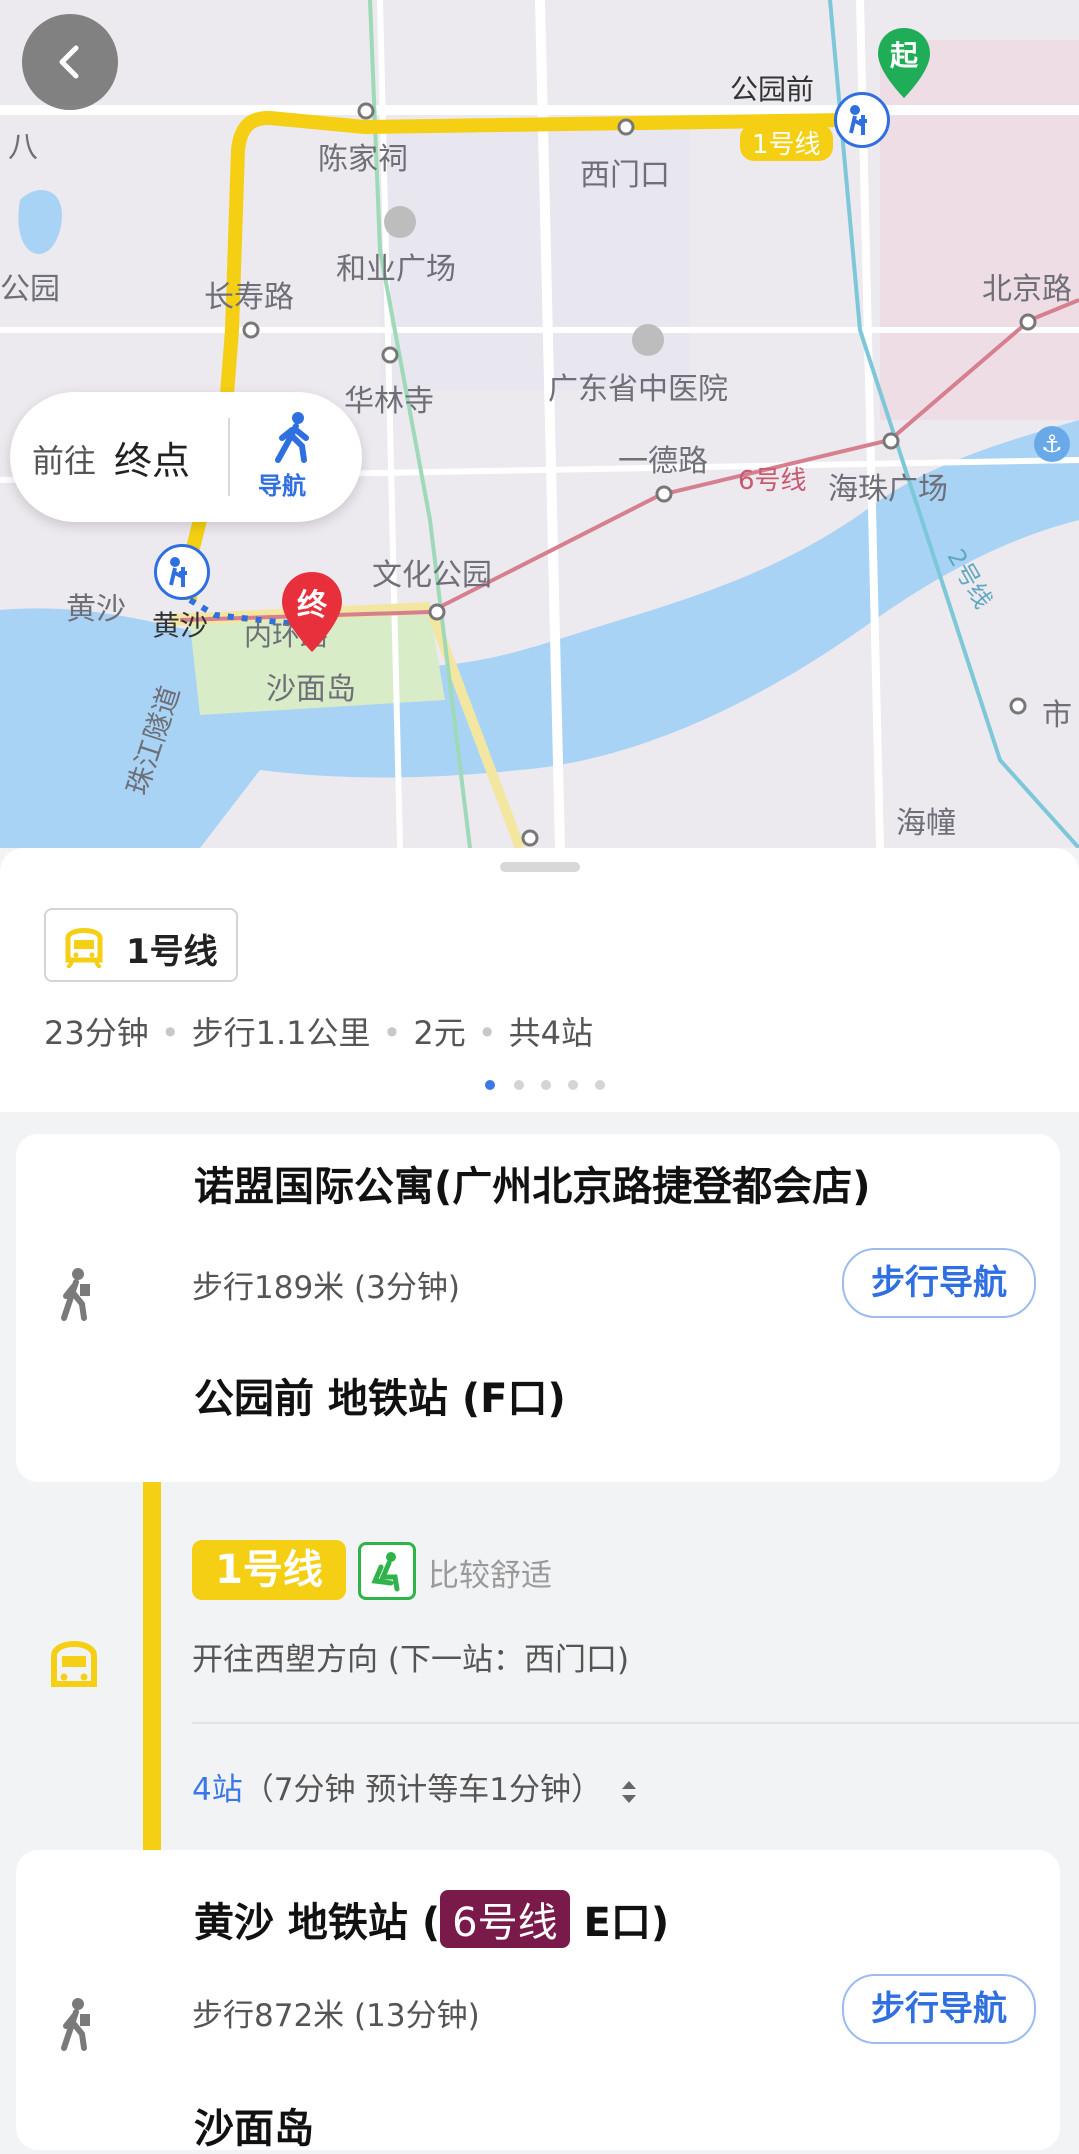 This screenshot has width=1079, height=2154. Describe the element at coordinates (635, 1723) in the screenshot. I see `section-divider` at that location.